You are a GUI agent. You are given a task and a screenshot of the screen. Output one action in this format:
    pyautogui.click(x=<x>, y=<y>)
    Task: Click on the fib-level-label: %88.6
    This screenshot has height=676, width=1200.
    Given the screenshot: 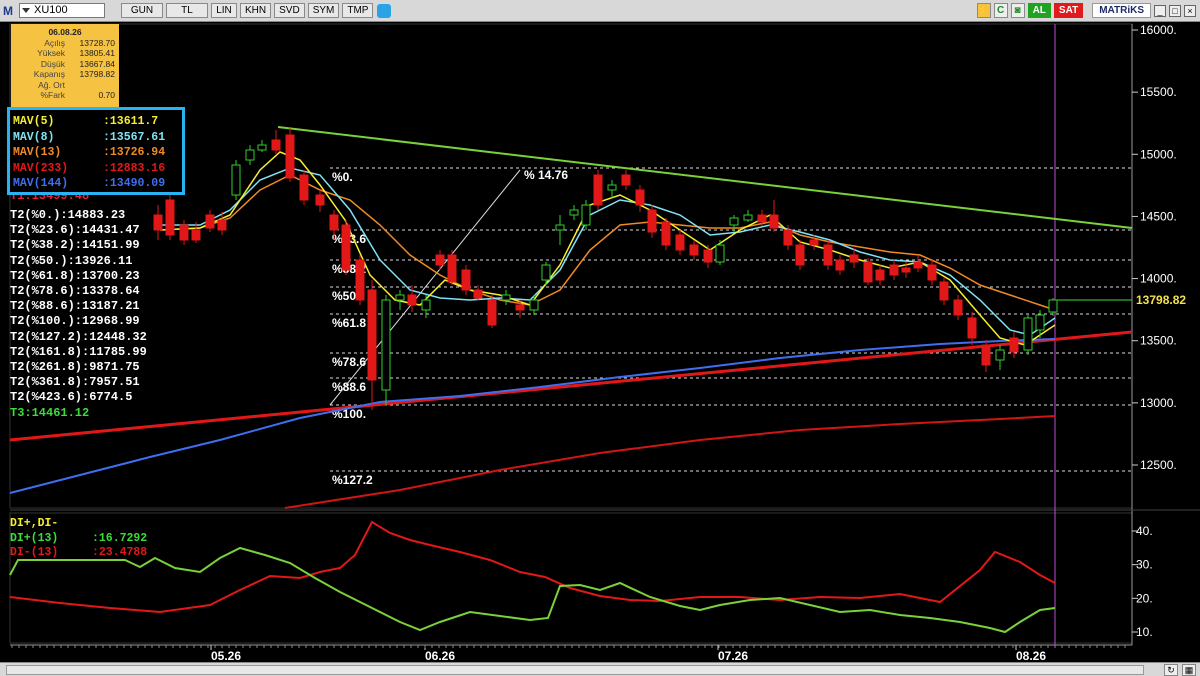 What is the action you would take?
    pyautogui.click(x=349, y=387)
    